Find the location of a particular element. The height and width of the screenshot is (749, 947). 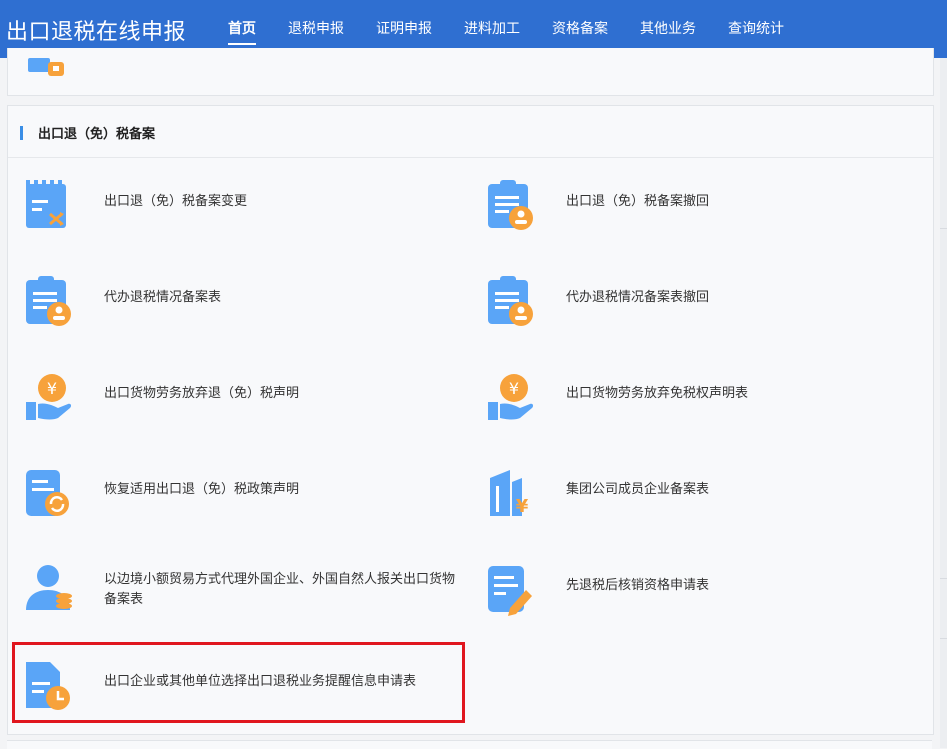

item-label: 集团公司成员企业备案表 is located at coordinates (638, 489).